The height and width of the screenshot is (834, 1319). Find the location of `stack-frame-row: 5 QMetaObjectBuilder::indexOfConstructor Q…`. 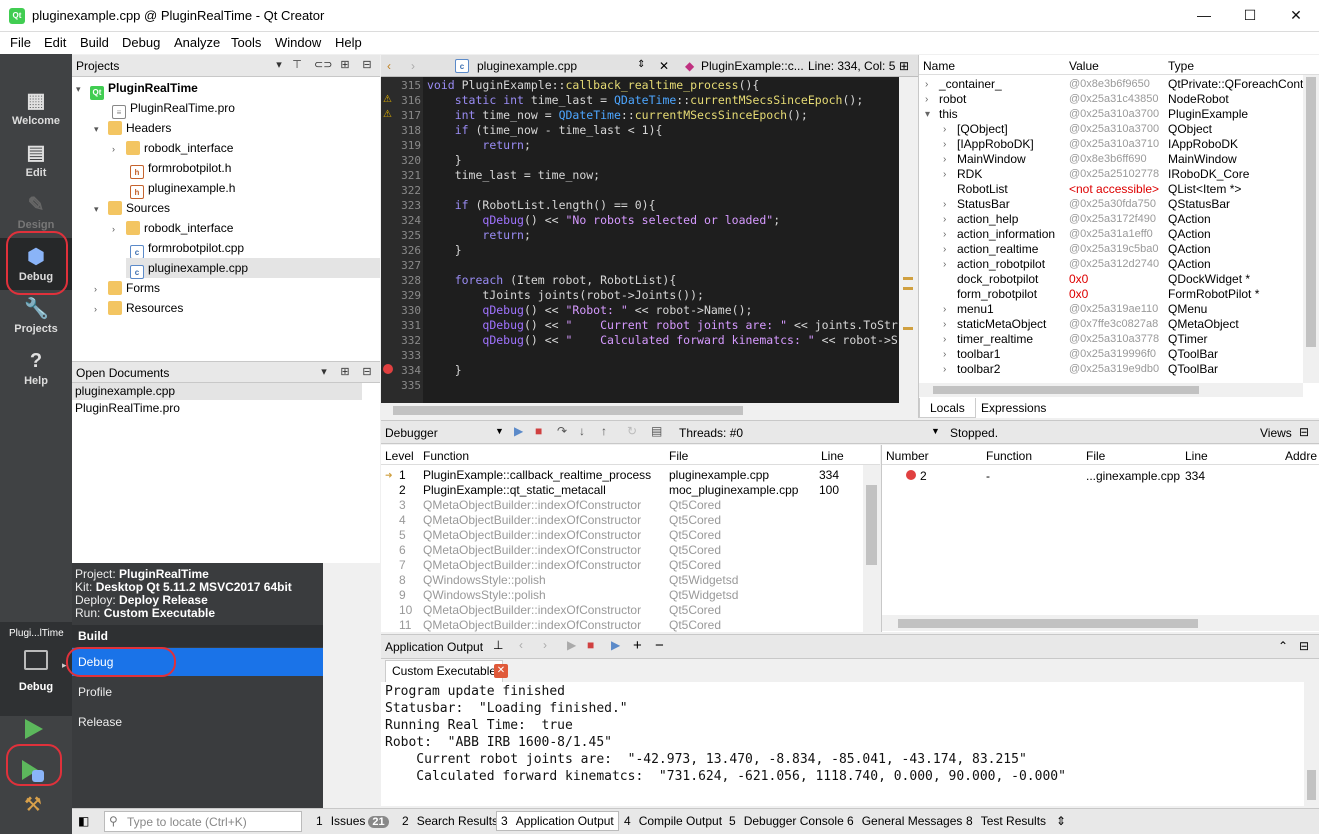

stack-frame-row: 5 QMetaObjectBuilder::indexOfConstructor Q… is located at coordinates (621, 535).